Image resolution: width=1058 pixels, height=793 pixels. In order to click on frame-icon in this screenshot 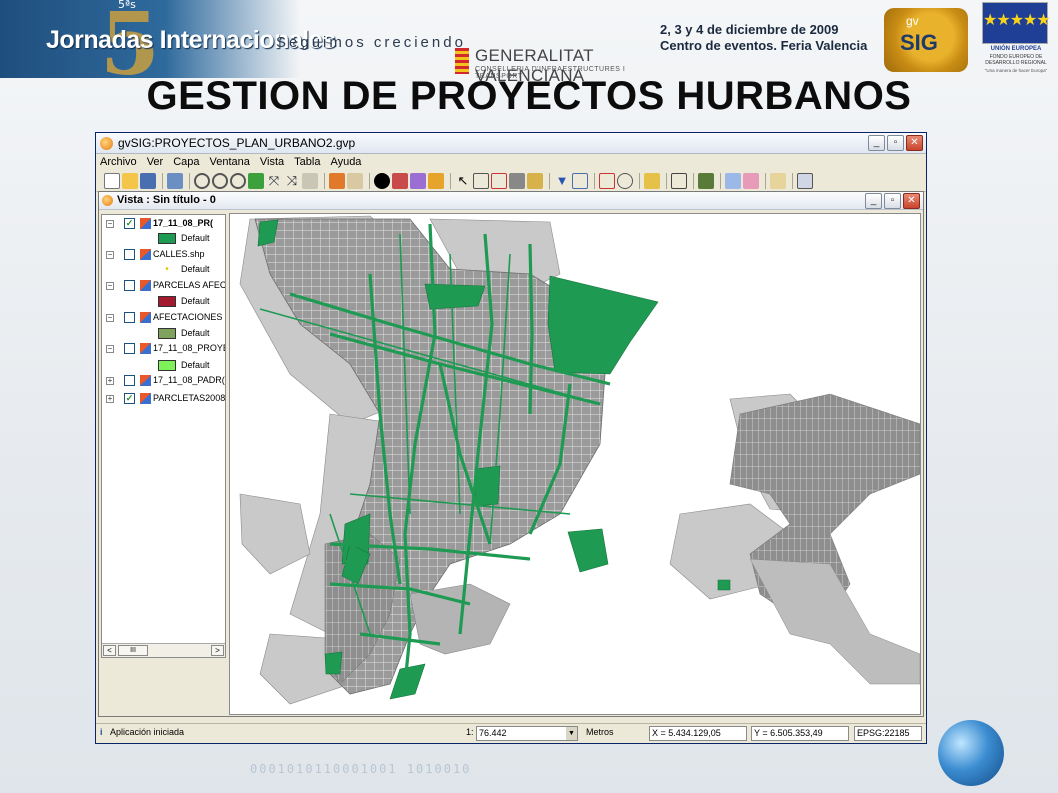, I will do `click(337, 180)`.